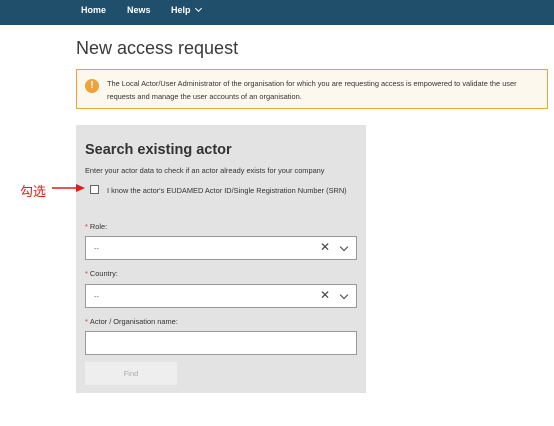 The height and width of the screenshot is (426, 554). What do you see at coordinates (221, 296) in the screenshot?
I see `country-select: -- ✕` at bounding box center [221, 296].